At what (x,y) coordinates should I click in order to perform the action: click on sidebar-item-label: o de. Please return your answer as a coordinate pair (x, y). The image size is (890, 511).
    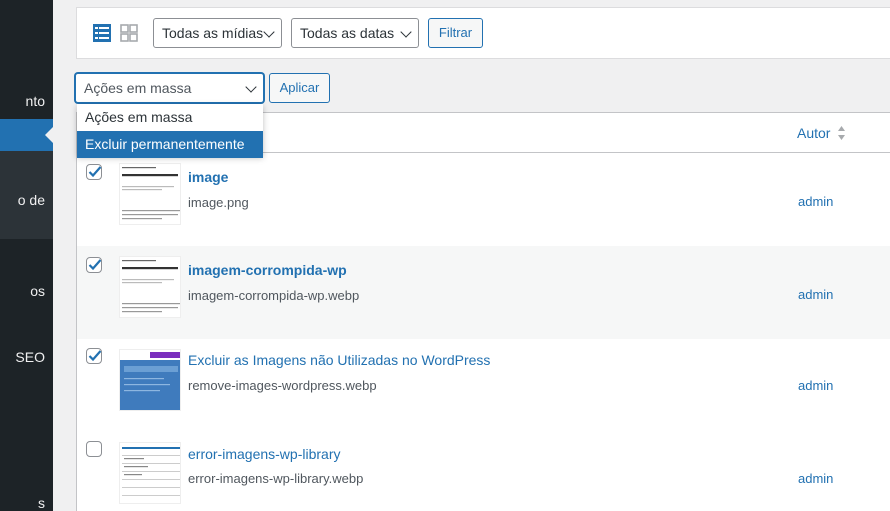
    Looking at the image, I should click on (31, 200).